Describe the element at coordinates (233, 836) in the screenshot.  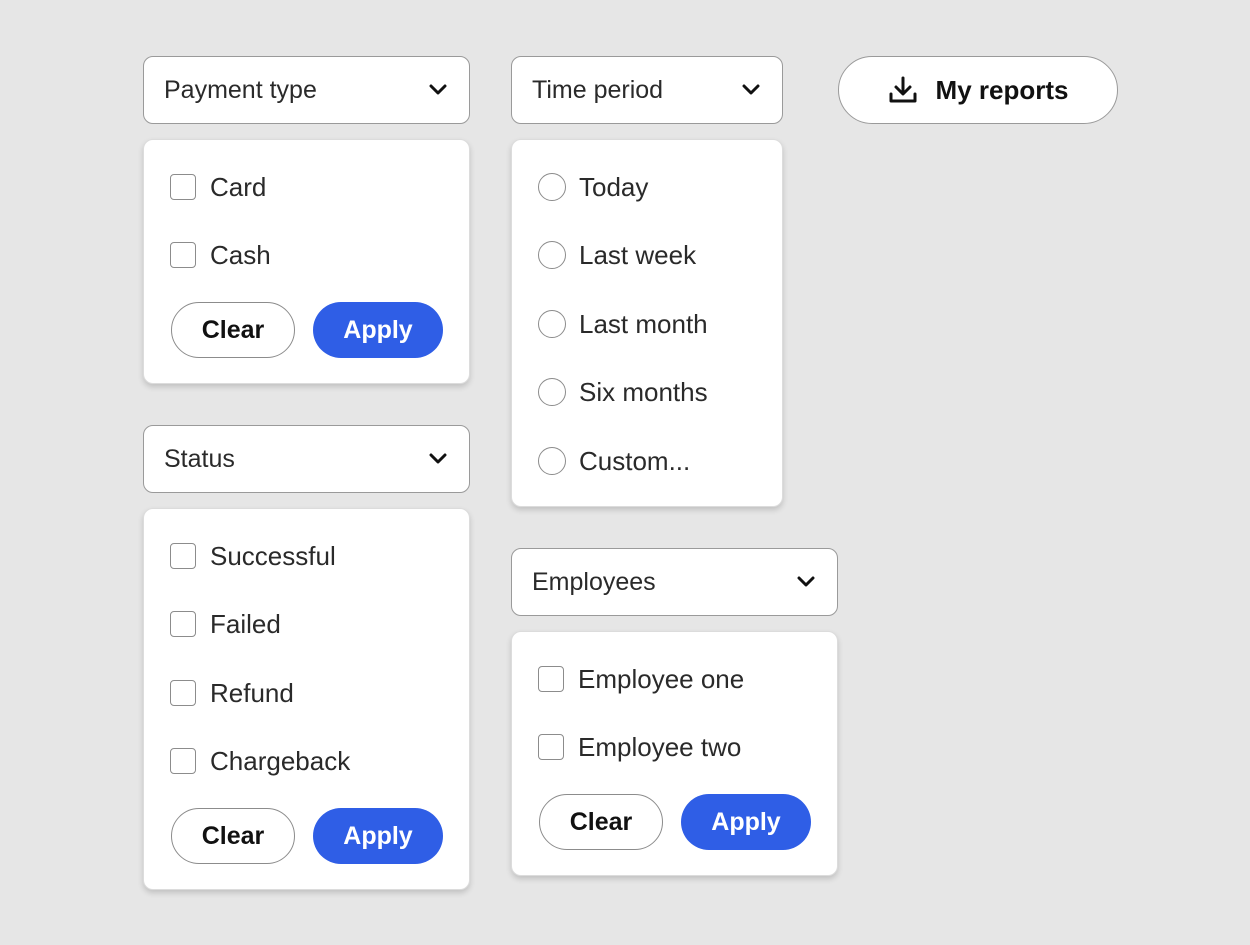
I see `status-clear-button: Clear` at that location.